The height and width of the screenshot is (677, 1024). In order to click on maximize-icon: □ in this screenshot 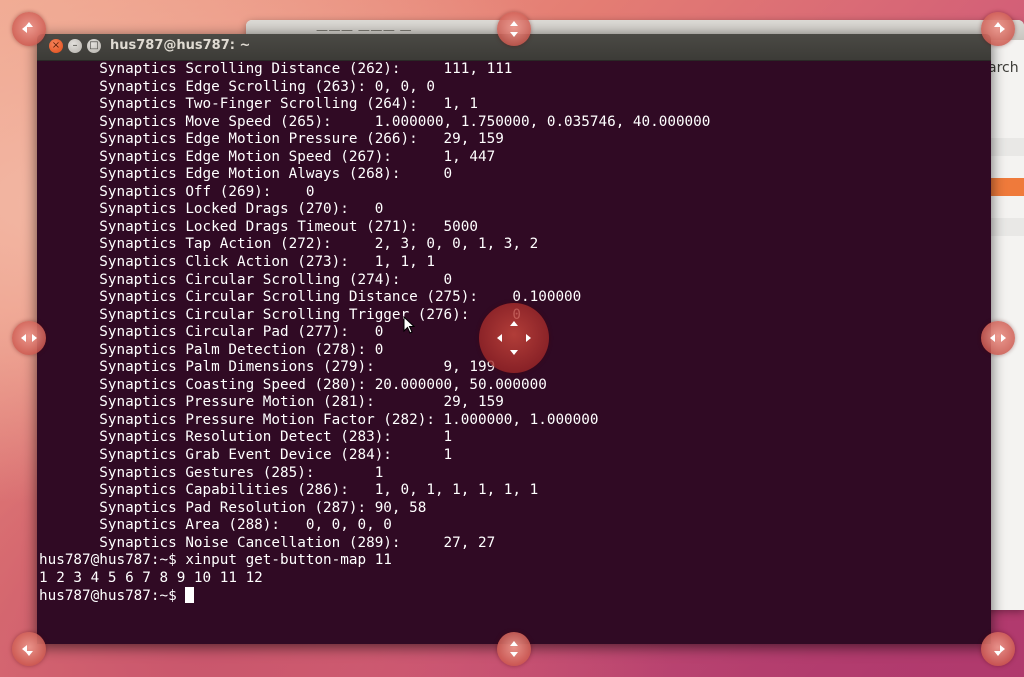, I will do `click(94, 46)`.